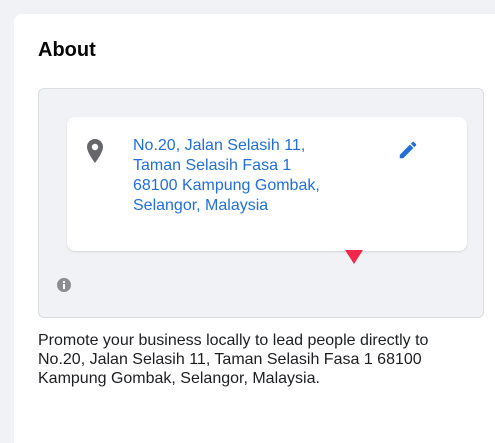 The width and height of the screenshot is (495, 443). Describe the element at coordinates (219, 145) in the screenshot. I see `address-line-1: No.20, Jalan Selasih 11,` at that location.